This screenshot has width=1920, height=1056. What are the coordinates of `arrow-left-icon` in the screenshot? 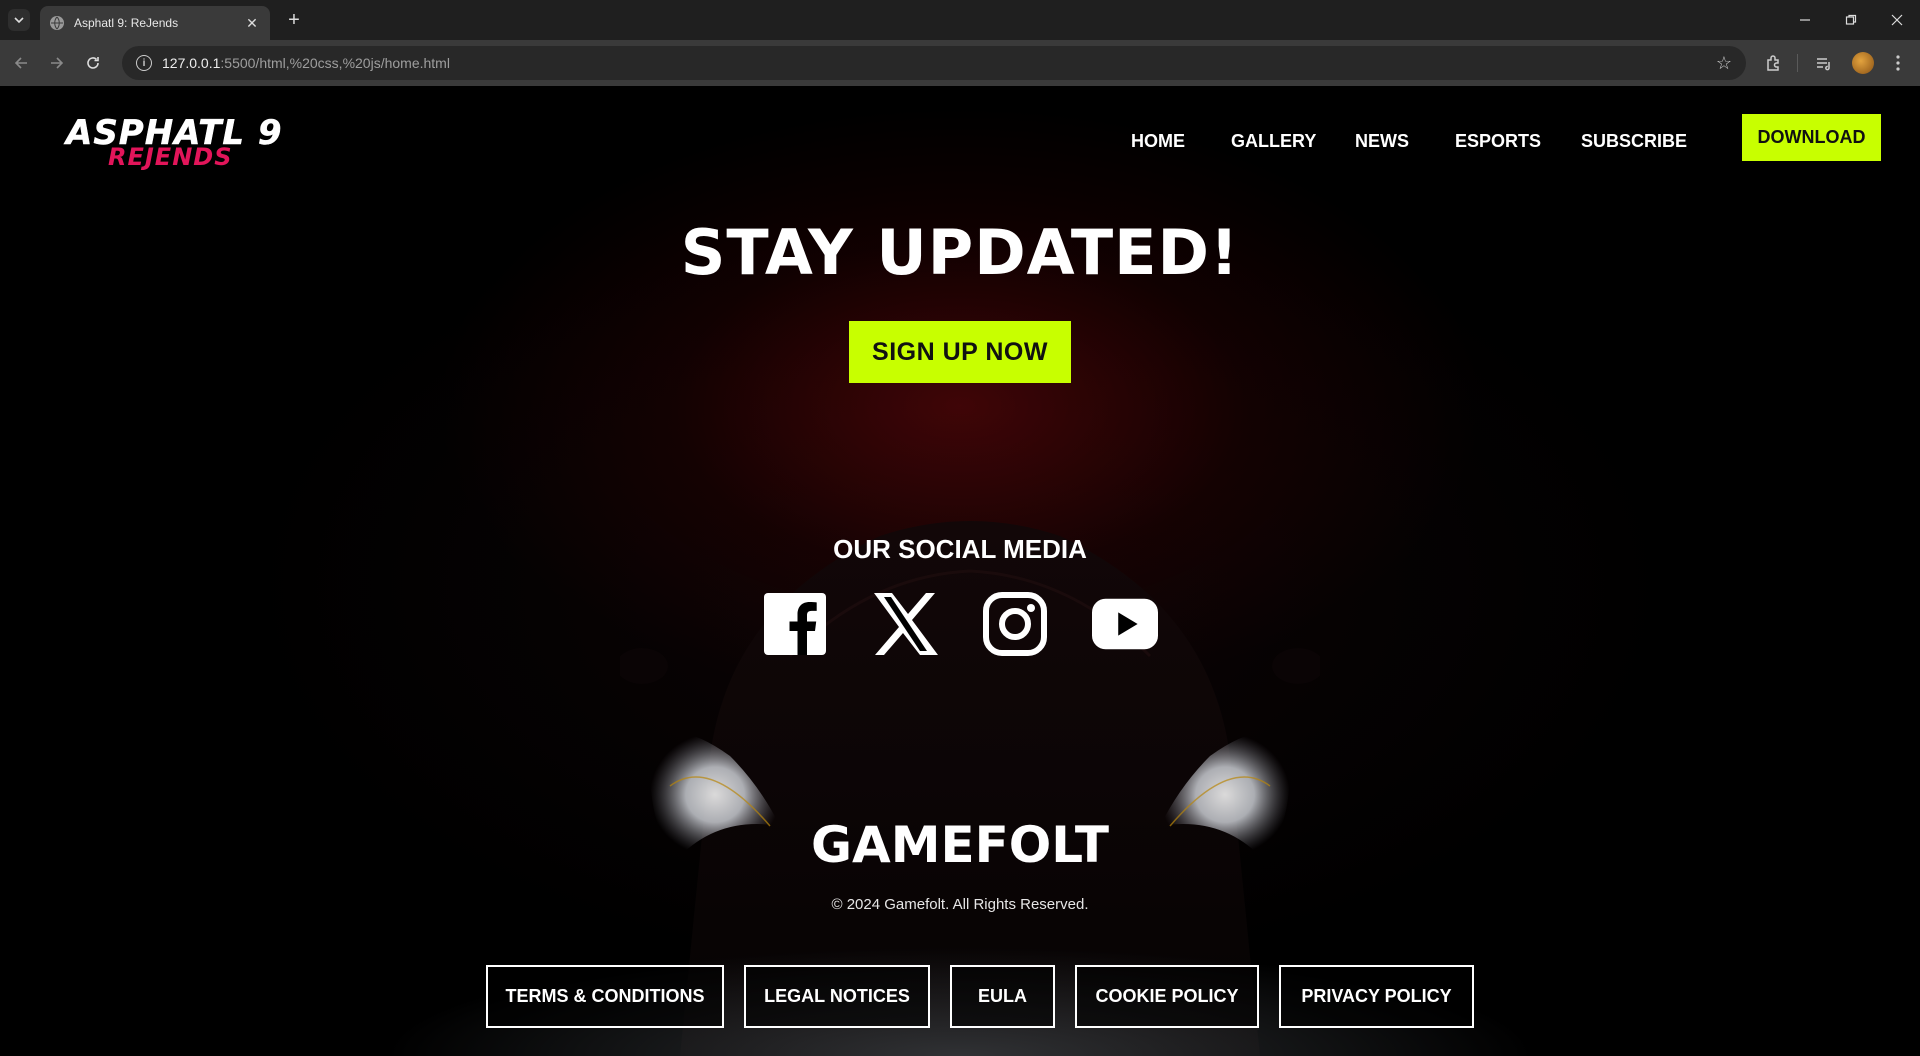 It's located at (20, 63).